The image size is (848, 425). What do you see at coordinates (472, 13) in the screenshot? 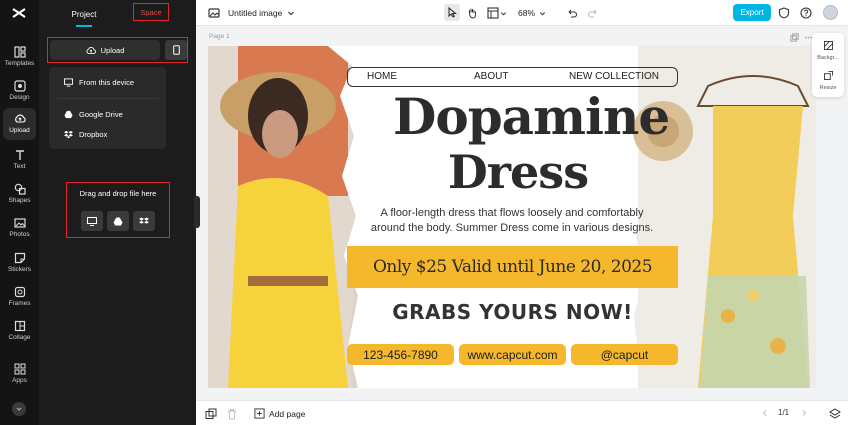
I see `hand-icon` at bounding box center [472, 13].